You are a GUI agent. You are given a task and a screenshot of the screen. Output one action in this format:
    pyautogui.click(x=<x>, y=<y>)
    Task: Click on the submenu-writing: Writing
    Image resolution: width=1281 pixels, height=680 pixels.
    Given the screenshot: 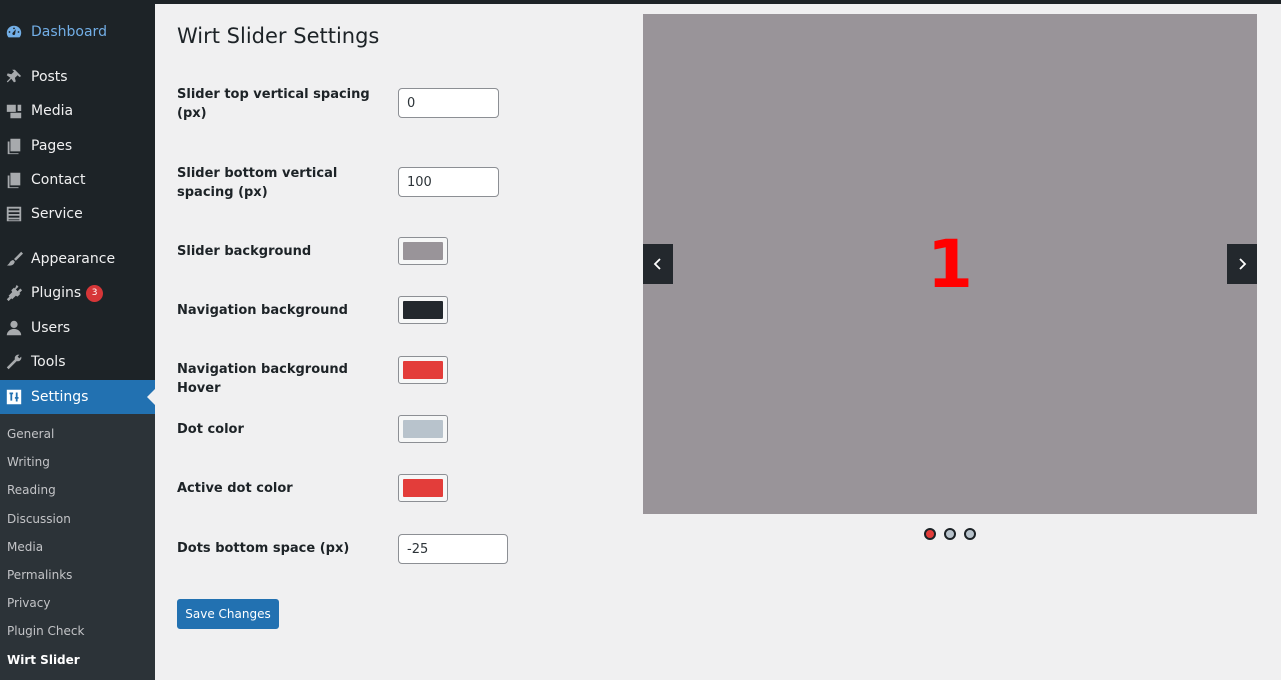 What is the action you would take?
    pyautogui.click(x=28, y=462)
    